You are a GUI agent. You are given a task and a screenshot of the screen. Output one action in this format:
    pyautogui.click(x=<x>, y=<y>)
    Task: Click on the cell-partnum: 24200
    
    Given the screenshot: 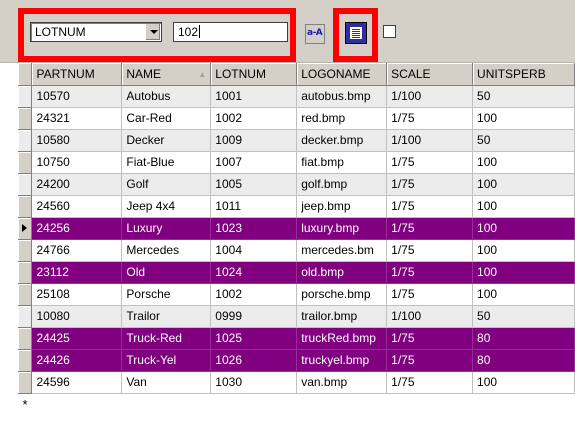 What is the action you would take?
    pyautogui.click(x=77, y=184)
    